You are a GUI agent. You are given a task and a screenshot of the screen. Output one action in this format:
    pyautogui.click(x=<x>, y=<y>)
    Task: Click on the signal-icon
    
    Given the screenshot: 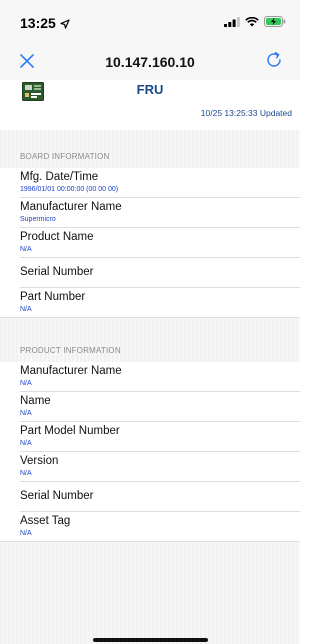 What is the action you would take?
    pyautogui.click(x=232, y=21)
    